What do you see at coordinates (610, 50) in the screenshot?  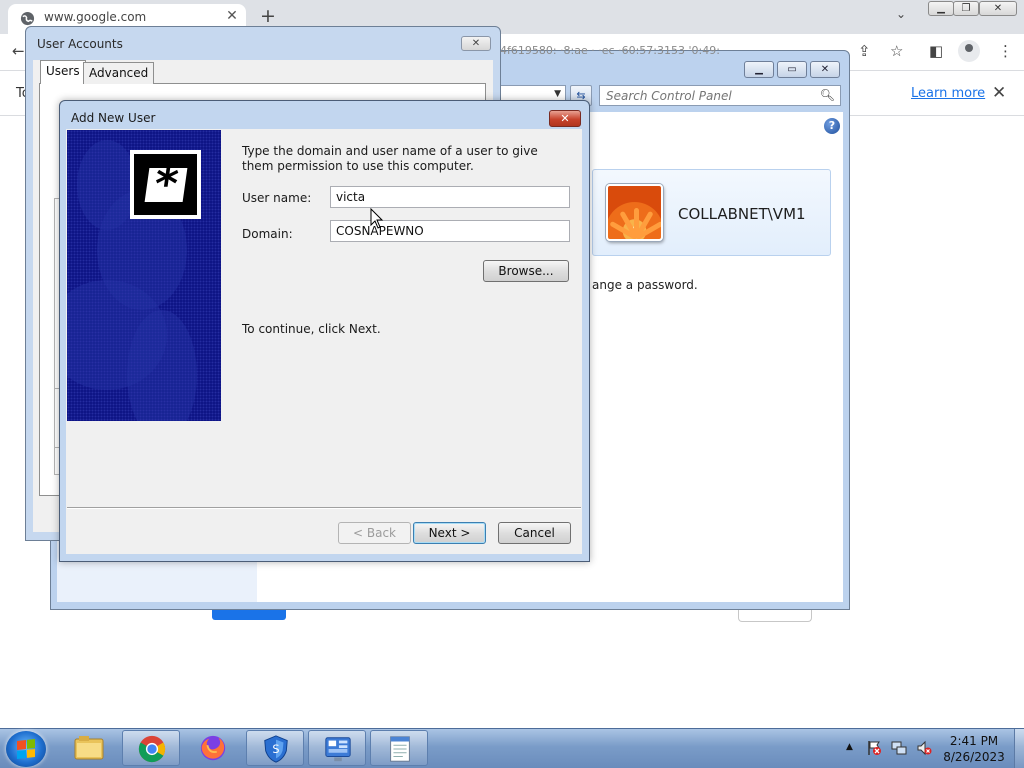 I see `control-panel-title: 4f619580: ·8:ae · ·ec ·60:57:3153 '0:49:` at bounding box center [610, 50].